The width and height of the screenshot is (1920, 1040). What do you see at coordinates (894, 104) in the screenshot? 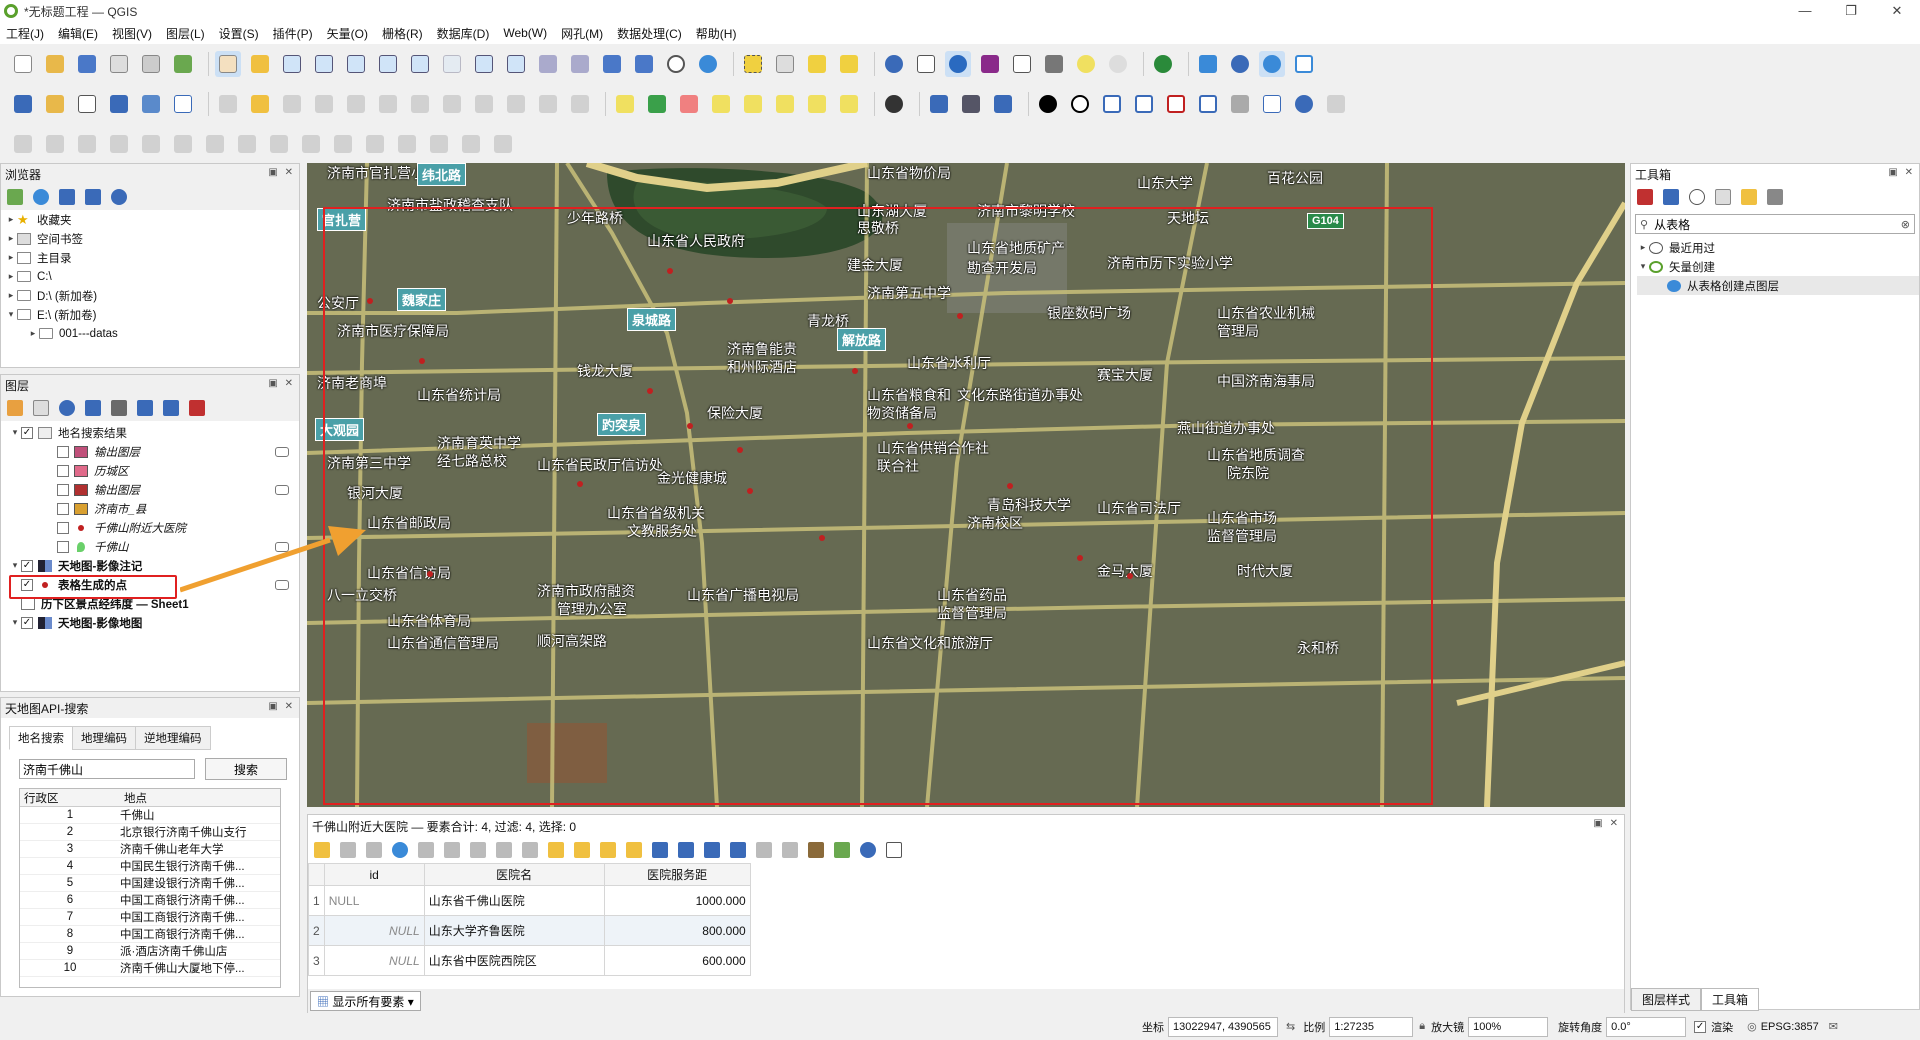
I see `plugin-icon` at bounding box center [894, 104].